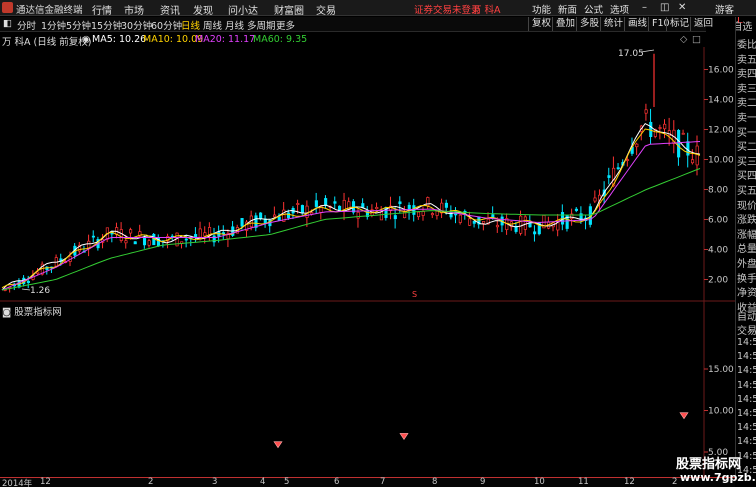  What do you see at coordinates (190, 25) in the screenshot?
I see `period-daily: 日线` at bounding box center [190, 25].